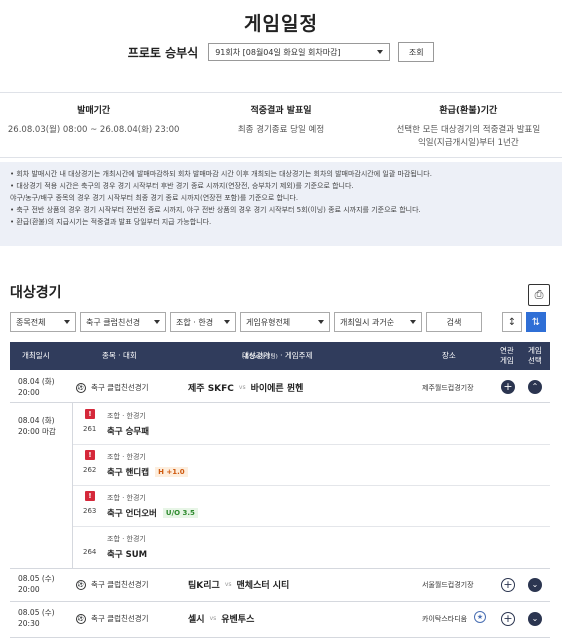 Image resolution: width=562 pixels, height=640 pixels. What do you see at coordinates (535, 350) in the screenshot?
I see `col-select-1: 게임` at bounding box center [535, 350].